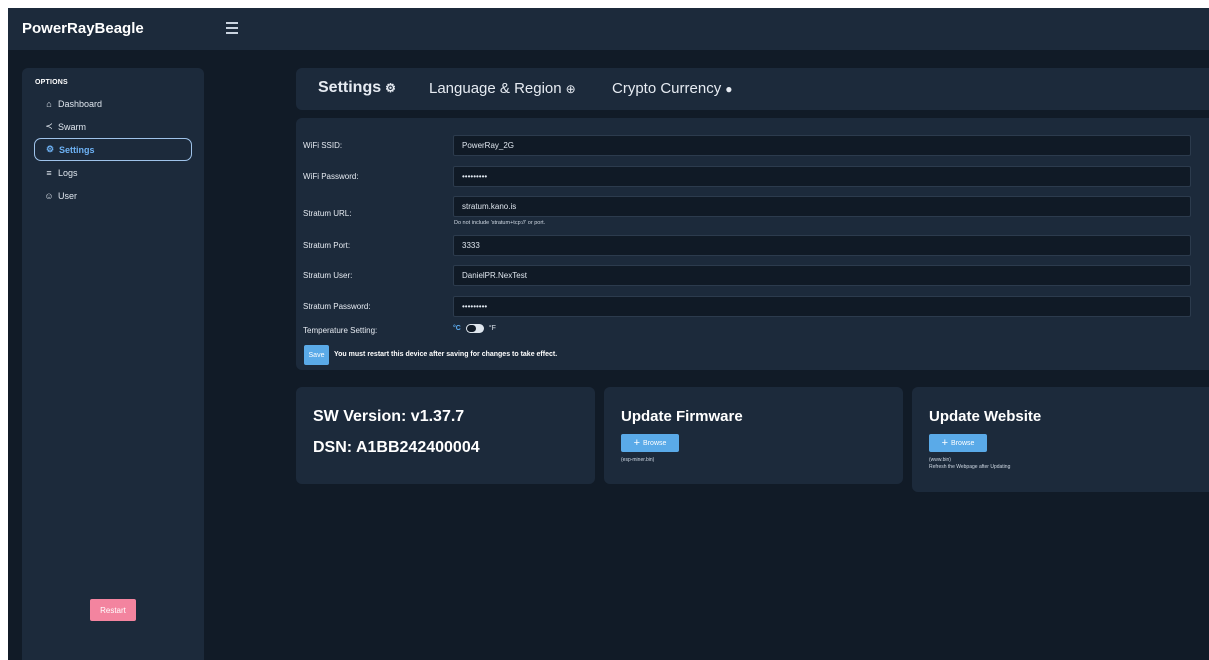 This screenshot has width=1209, height=660. Describe the element at coordinates (328, 275) in the screenshot. I see `stratum-user-label: Stratum User:` at that location.